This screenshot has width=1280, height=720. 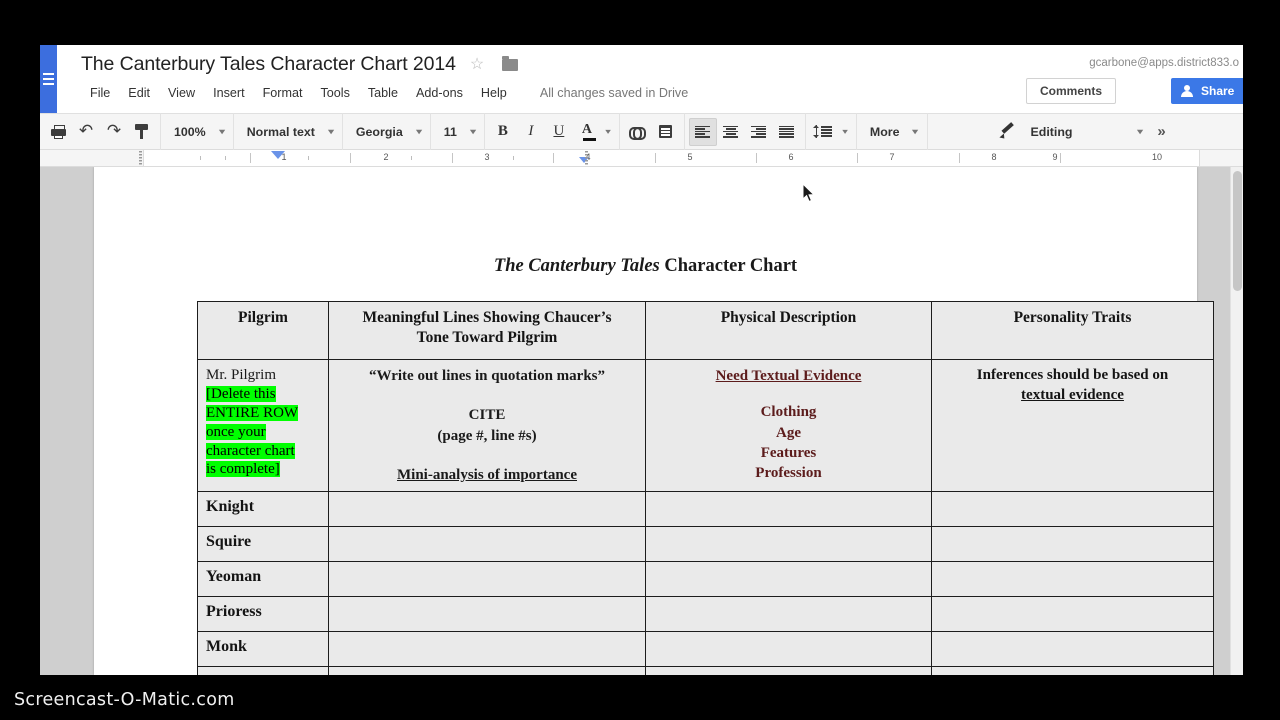 I want to click on font-family-value: Georgia, so click(x=379, y=131).